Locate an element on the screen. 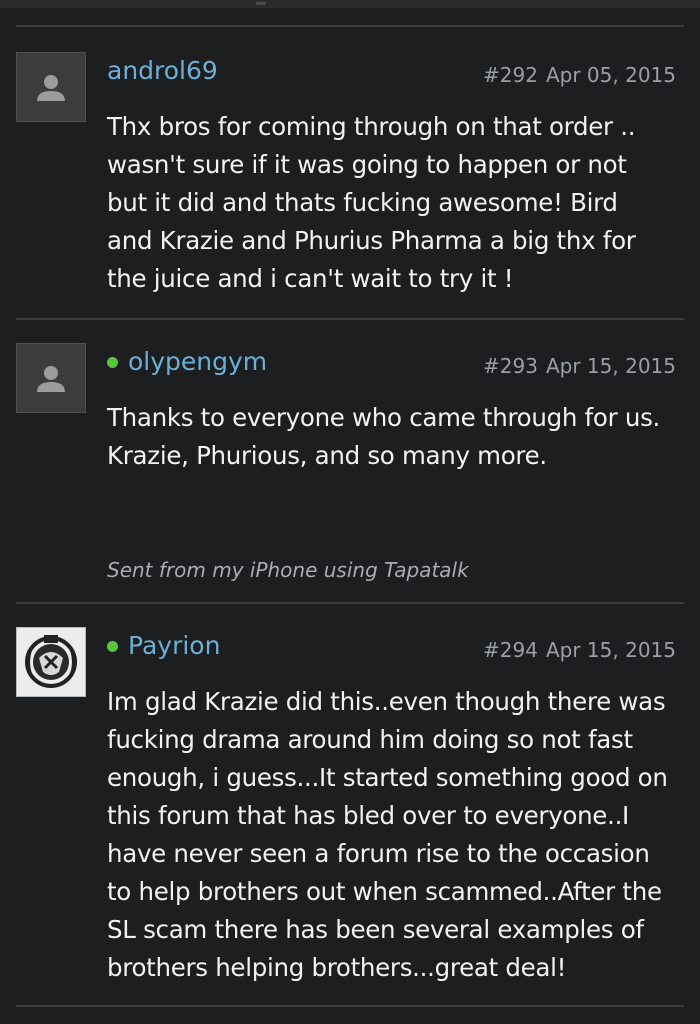 The image size is (700, 1024). emblem-avatar is located at coordinates (51, 662).